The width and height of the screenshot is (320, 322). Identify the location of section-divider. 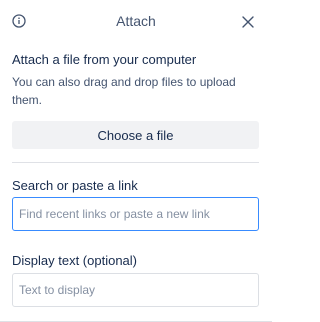
(135, 162).